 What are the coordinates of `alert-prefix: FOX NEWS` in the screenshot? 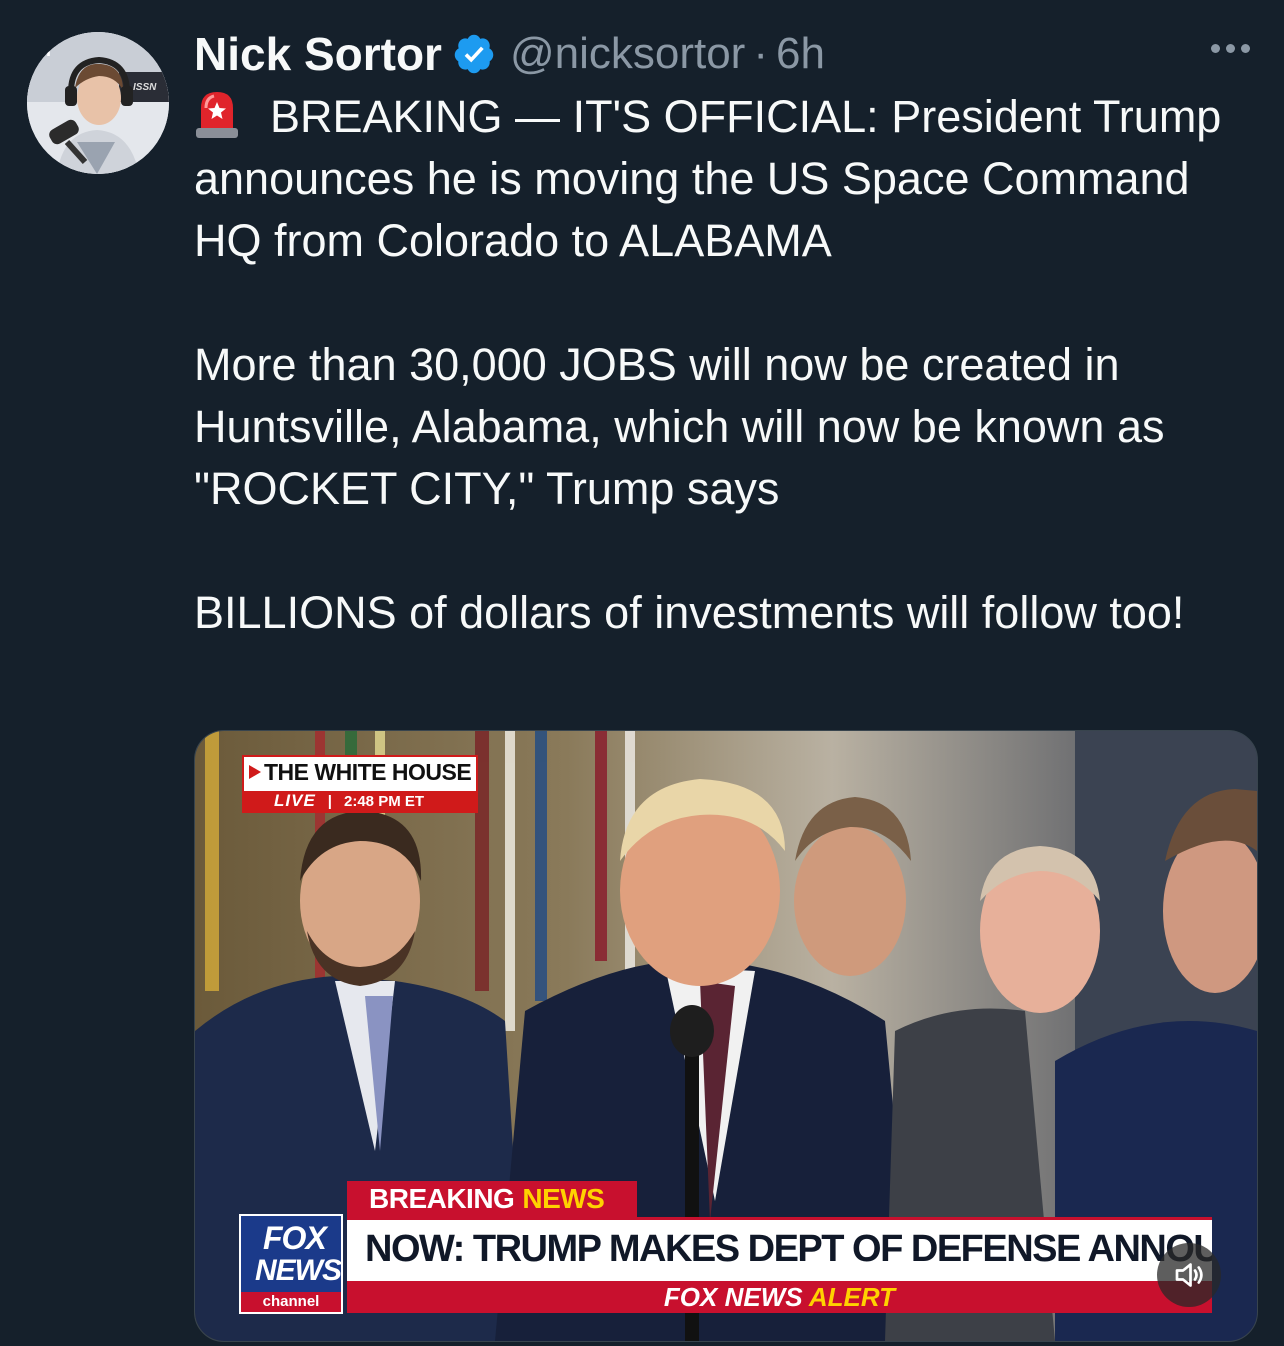 It's located at (733, 1297).